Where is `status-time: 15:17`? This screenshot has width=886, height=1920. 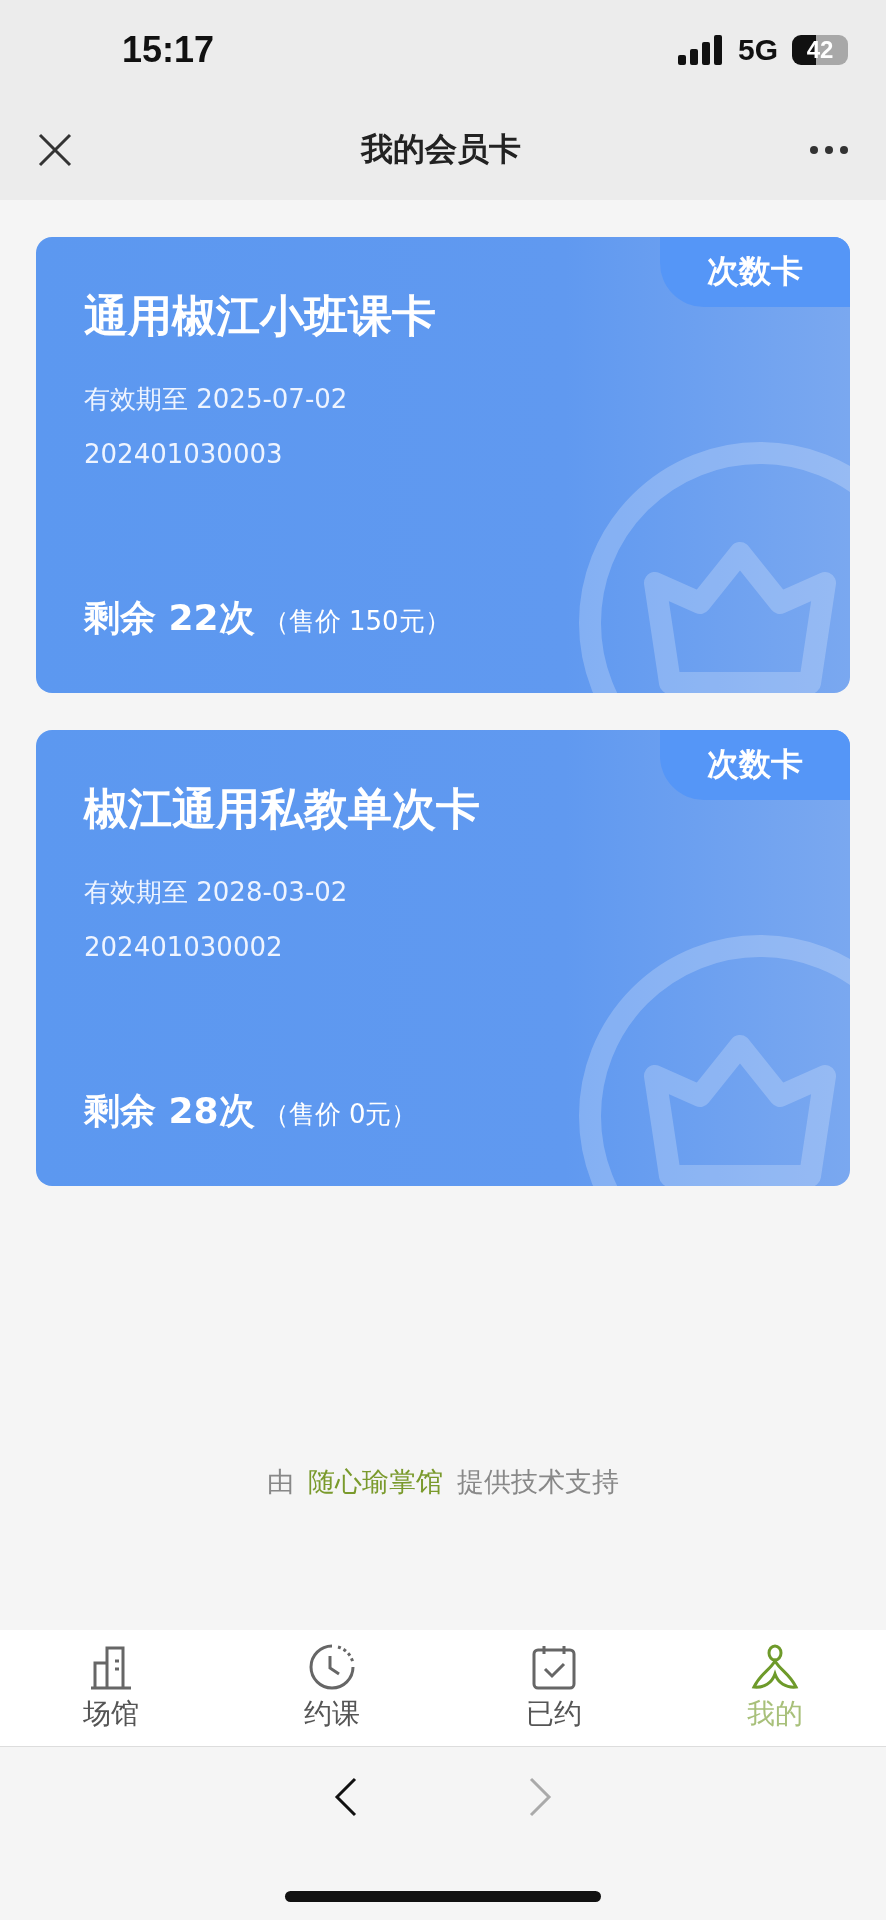
status-time: 15:17 is located at coordinates (168, 50).